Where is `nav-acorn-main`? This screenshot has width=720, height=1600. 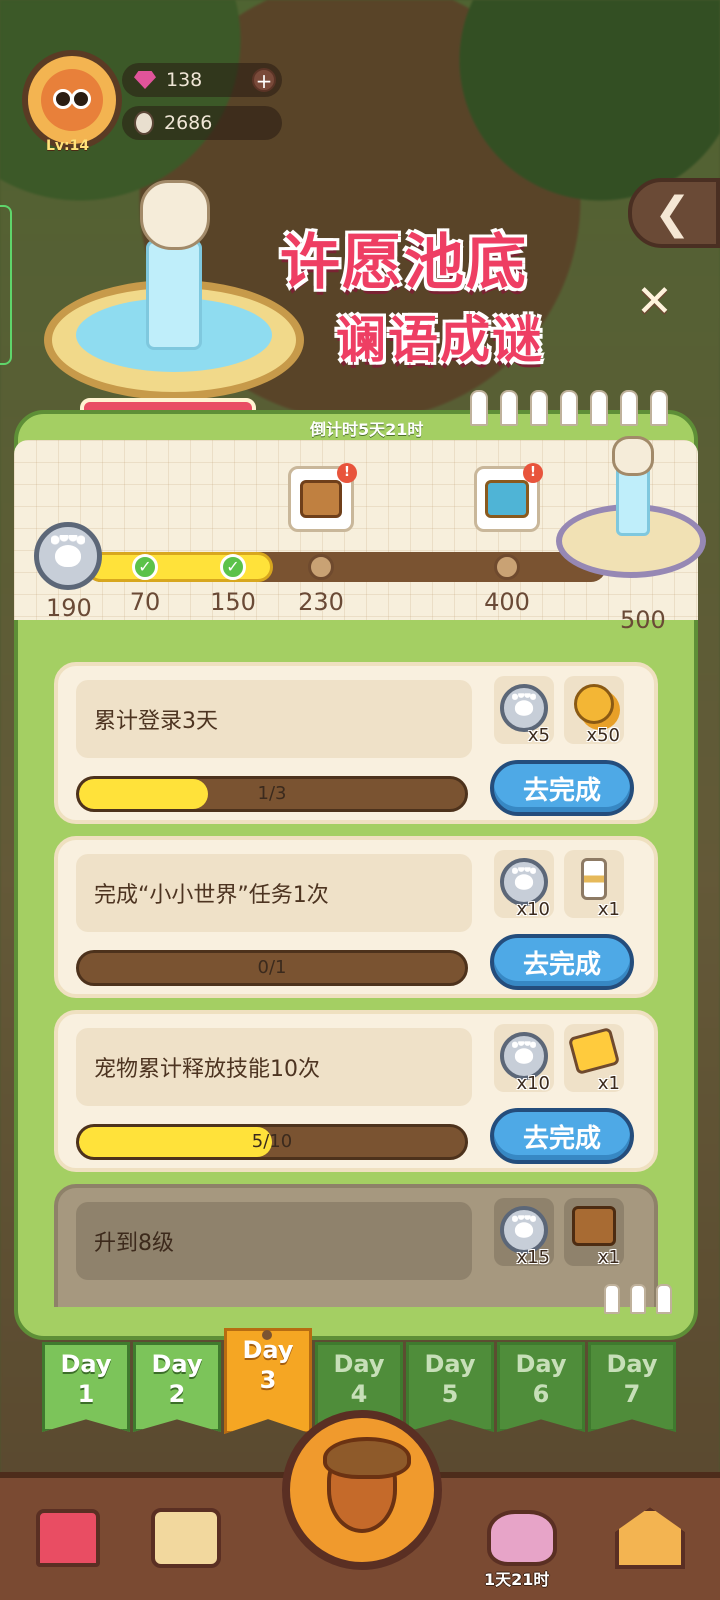 nav-acorn-main is located at coordinates (362, 1490).